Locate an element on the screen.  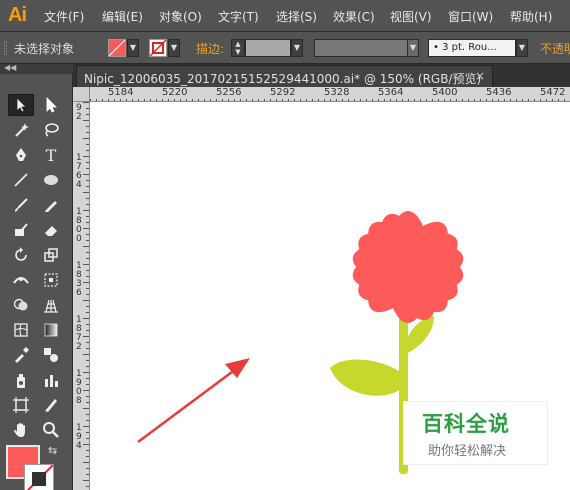
hand-icon is located at coordinates (19, 430).